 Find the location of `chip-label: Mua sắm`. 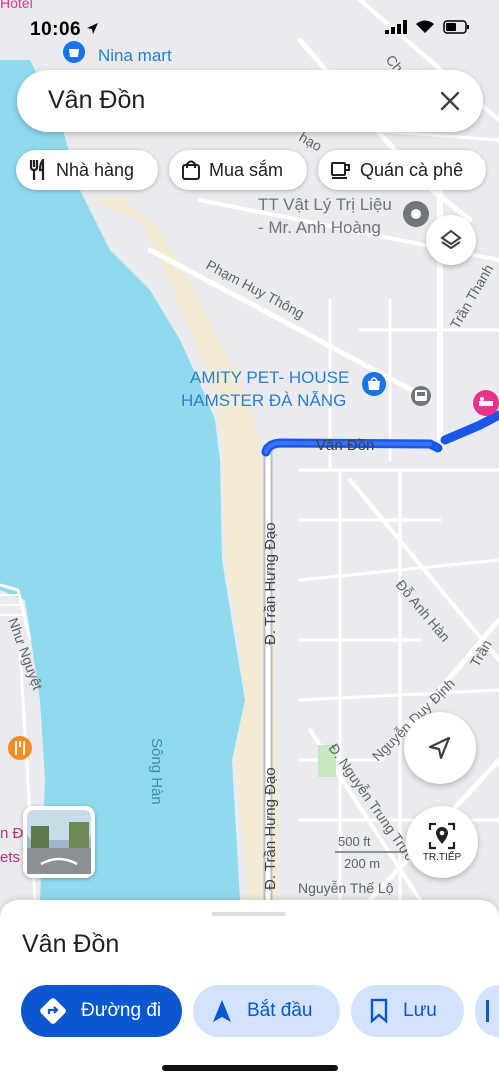

chip-label: Mua sắm is located at coordinates (246, 169).